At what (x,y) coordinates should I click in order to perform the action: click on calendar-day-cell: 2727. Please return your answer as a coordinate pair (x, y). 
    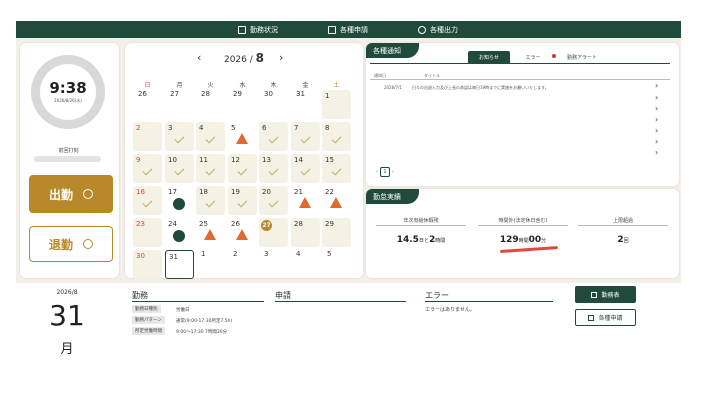
    Looking at the image, I should click on (273, 232).